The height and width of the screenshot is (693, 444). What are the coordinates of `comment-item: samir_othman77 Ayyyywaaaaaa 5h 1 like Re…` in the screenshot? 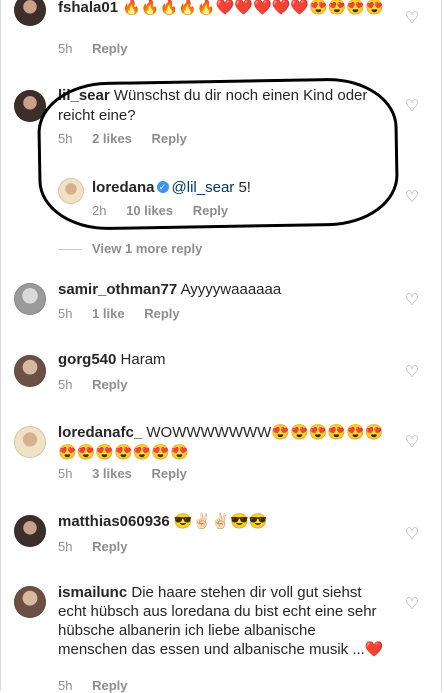 It's located at (222, 305).